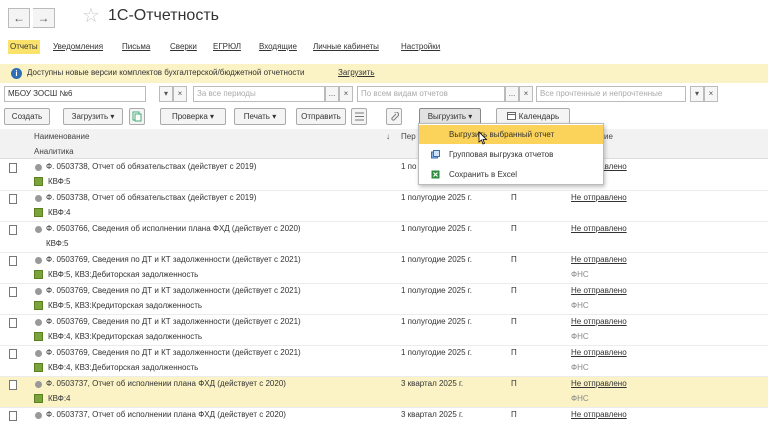  What do you see at coordinates (227, 47) in the screenshot?
I see `tab-egrul: ЕГРЮЛ` at bounding box center [227, 47].